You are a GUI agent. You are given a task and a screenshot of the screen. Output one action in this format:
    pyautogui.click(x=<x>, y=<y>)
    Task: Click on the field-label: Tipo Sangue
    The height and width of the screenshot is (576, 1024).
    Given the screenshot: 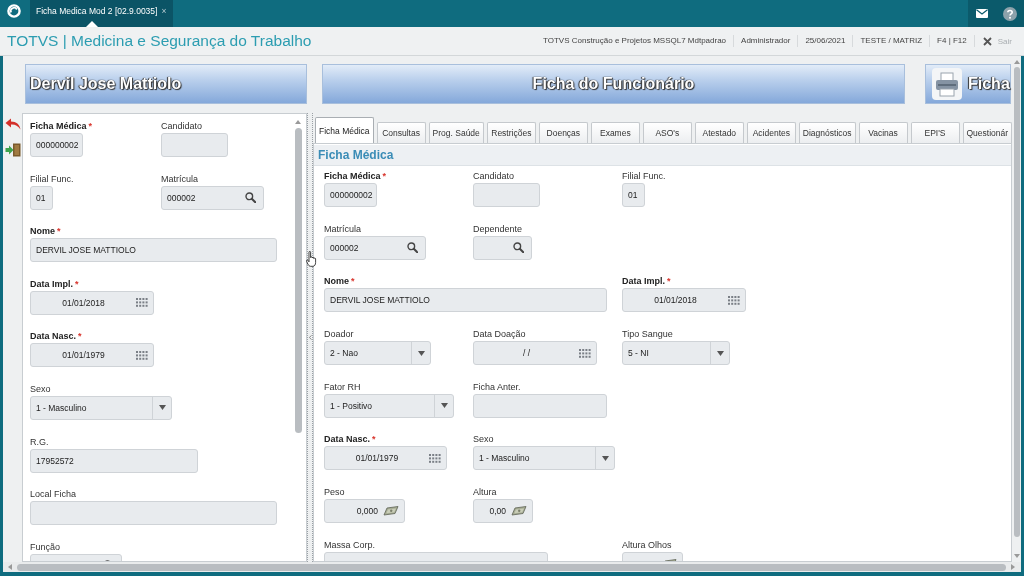 What is the action you would take?
    pyautogui.click(x=647, y=334)
    